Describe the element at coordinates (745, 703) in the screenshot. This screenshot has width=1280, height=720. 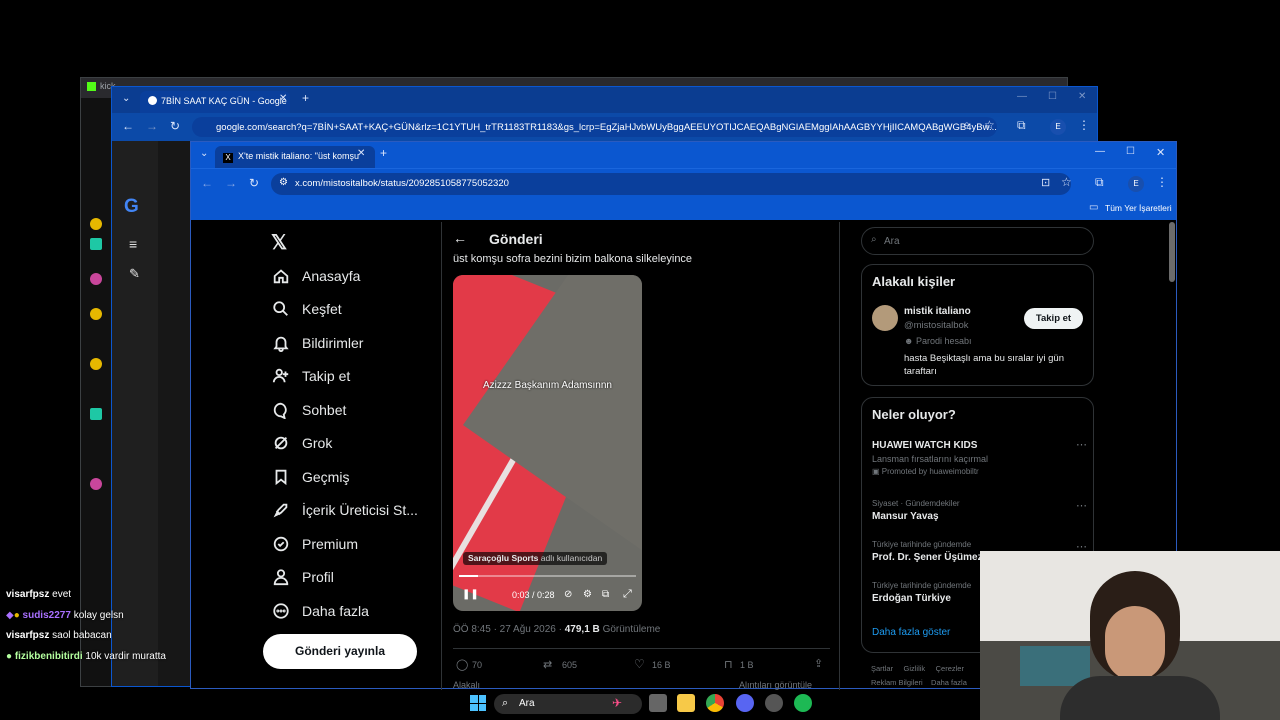
I see `discord-icon` at that location.